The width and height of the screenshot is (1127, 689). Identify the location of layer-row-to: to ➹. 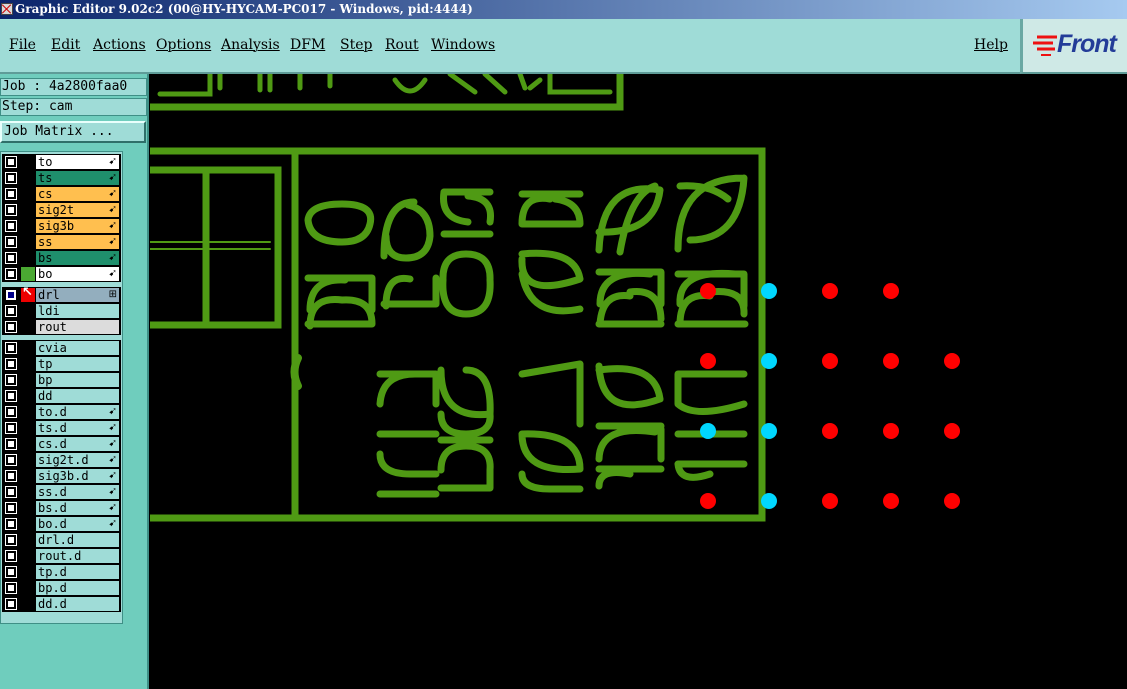
(61, 162).